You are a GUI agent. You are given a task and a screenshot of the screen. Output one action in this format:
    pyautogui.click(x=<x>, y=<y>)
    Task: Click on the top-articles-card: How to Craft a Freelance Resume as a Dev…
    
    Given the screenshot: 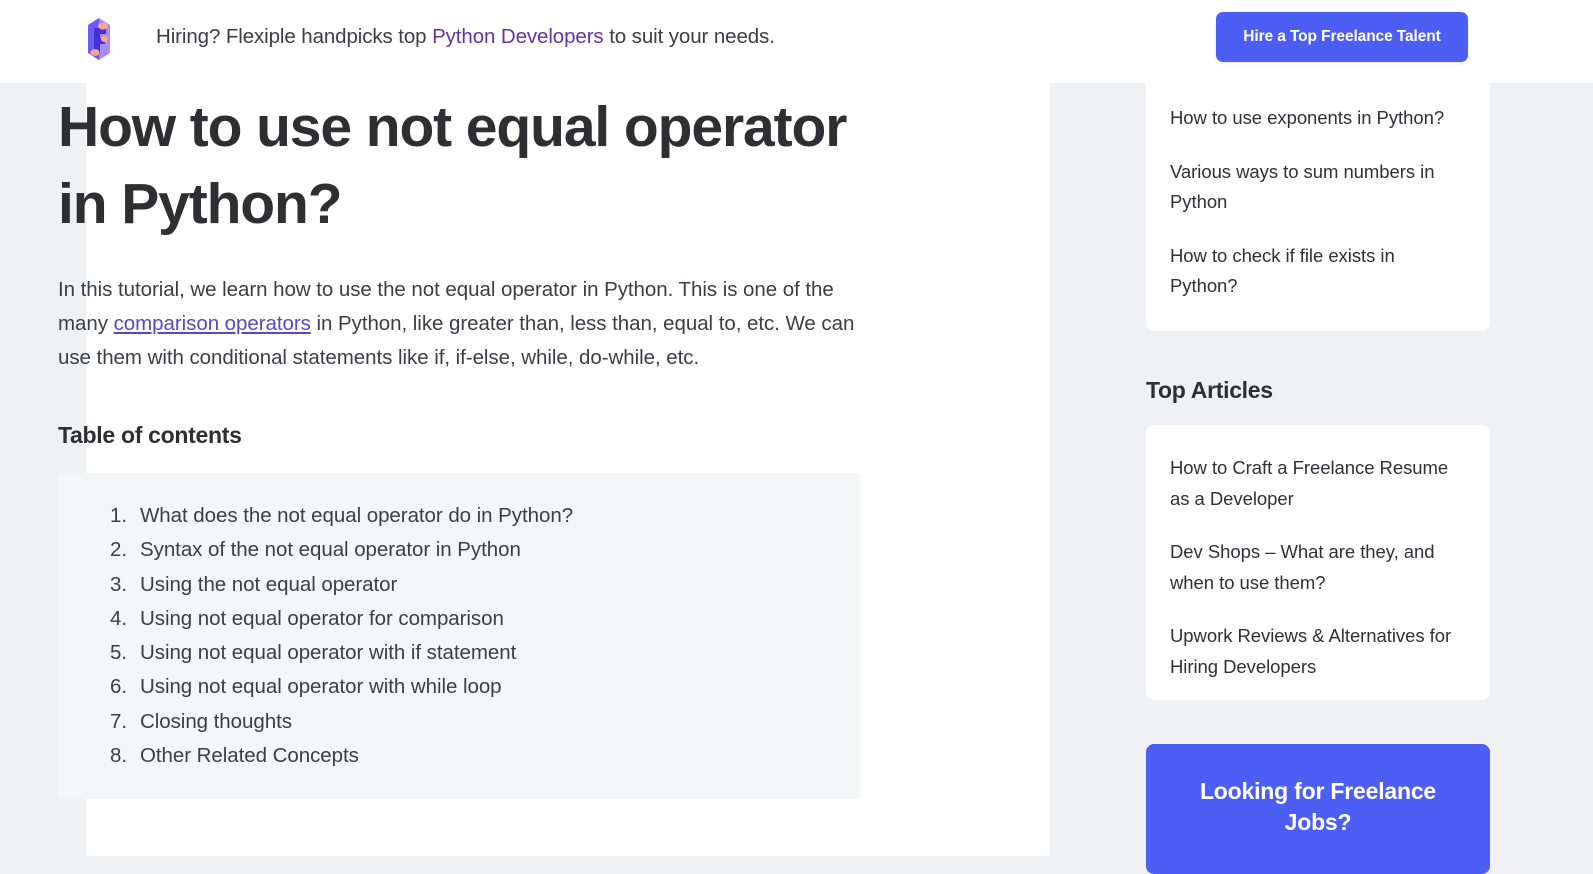 What is the action you would take?
    pyautogui.click(x=1318, y=562)
    